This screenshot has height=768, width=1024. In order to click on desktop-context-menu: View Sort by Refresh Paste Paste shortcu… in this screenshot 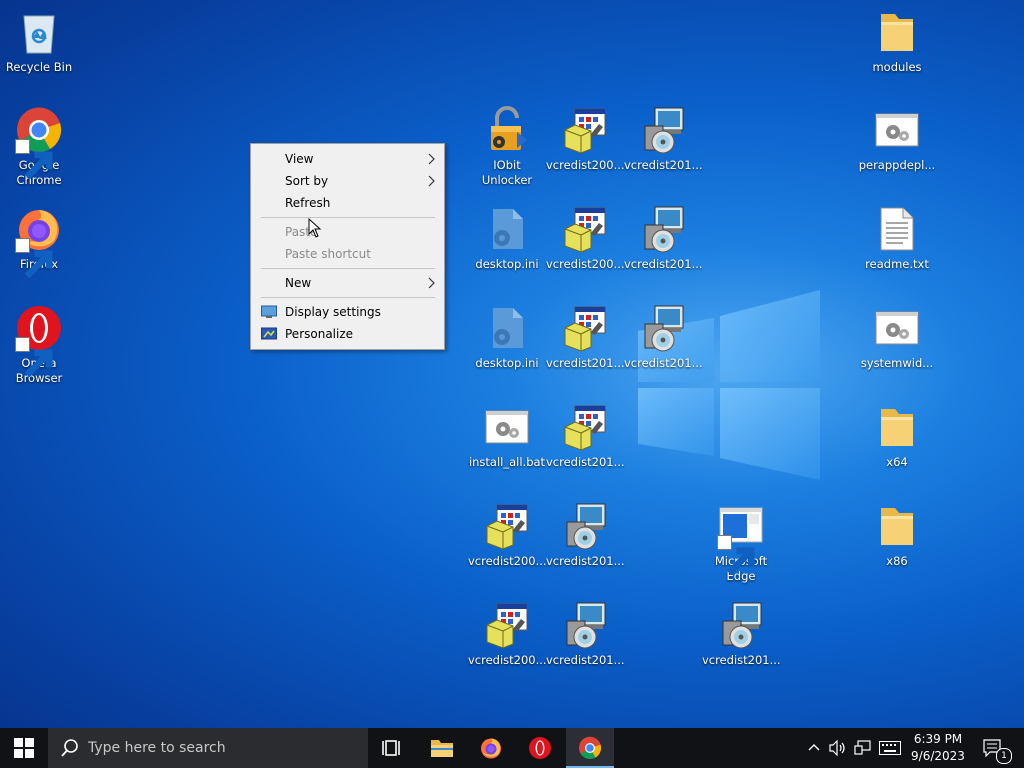, I will do `click(347, 246)`.